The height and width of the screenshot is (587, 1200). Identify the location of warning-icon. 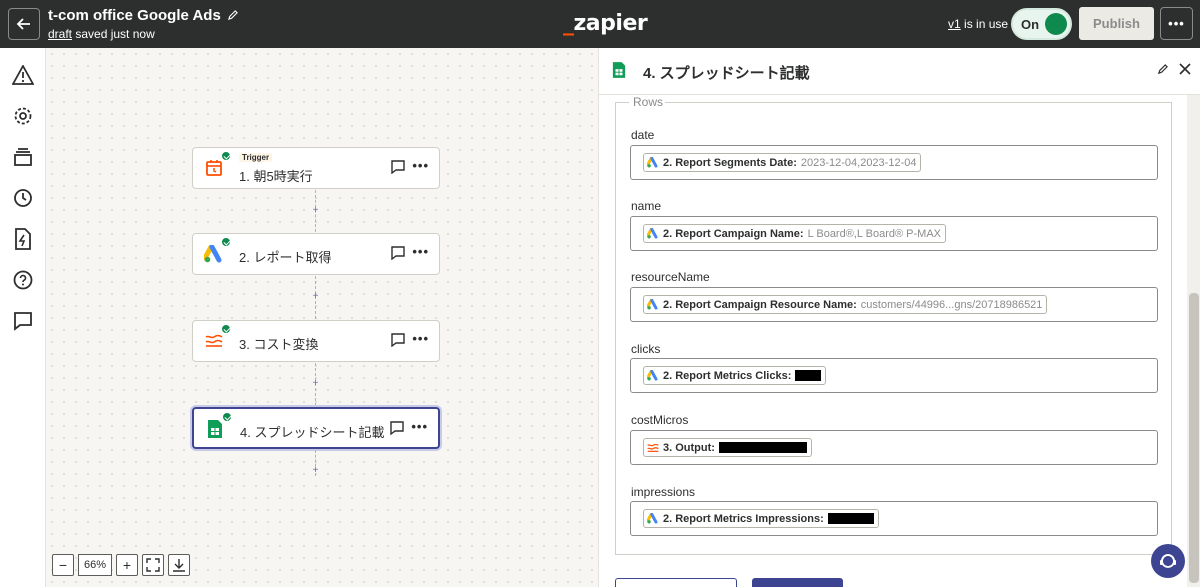
(23, 75).